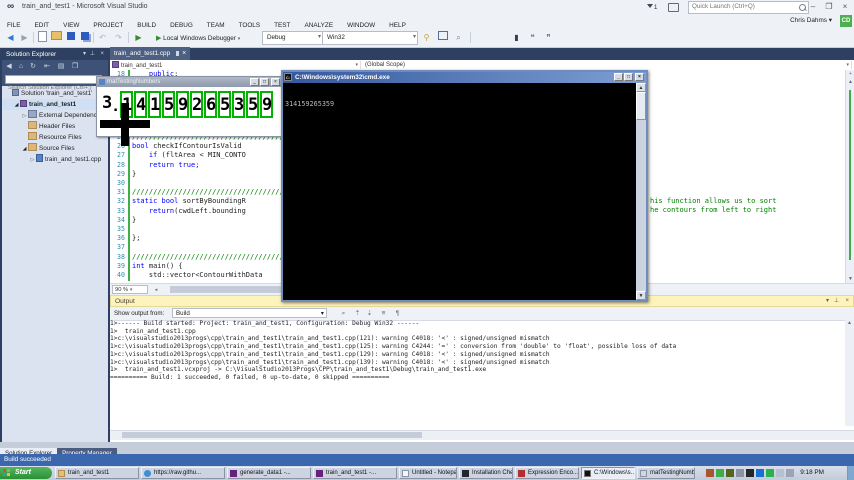 This screenshot has height=480, width=854. I want to click on configuration-combo: Debug ▾, so click(292, 38).